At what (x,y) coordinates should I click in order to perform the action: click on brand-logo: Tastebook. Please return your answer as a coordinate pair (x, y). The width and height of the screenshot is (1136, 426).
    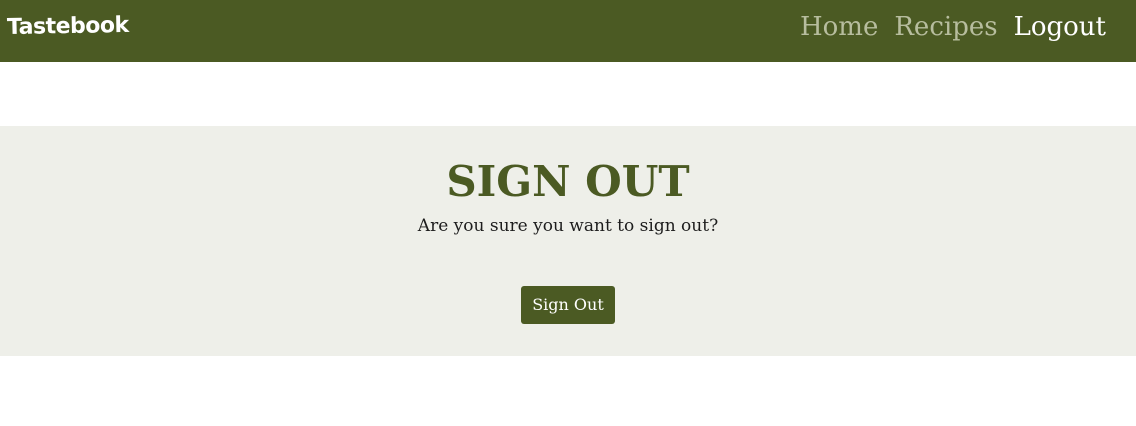
    Looking at the image, I should click on (68, 26).